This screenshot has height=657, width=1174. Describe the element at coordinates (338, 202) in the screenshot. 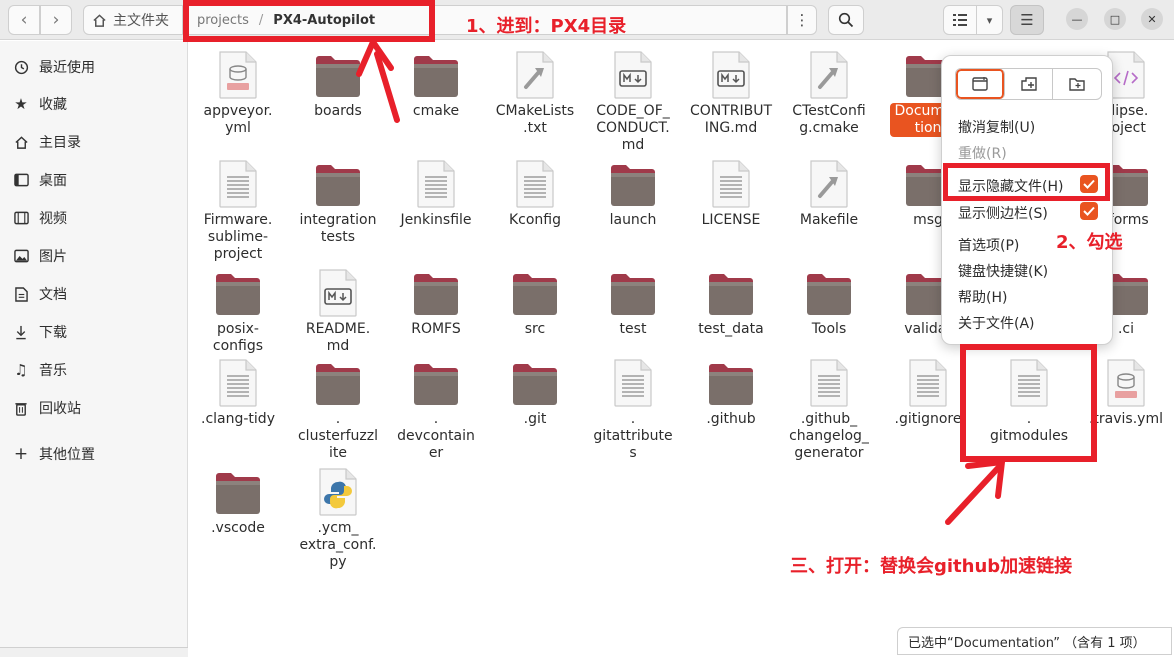

I see `folder-item: integration tests` at that location.